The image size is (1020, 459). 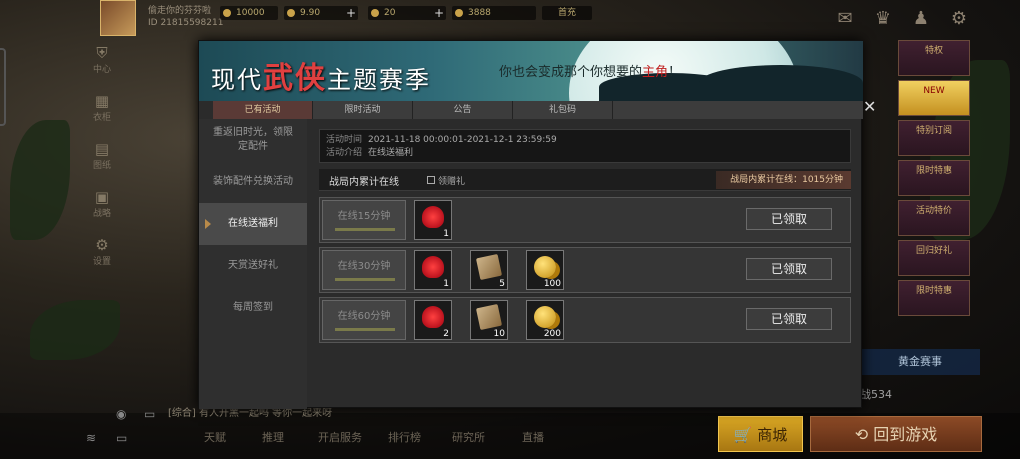 I want to click on right-promo-panel: 特权 NEW 特别订阅 限时特惠 活动特价 回归好礼 限时特惠, so click(x=938, y=180).